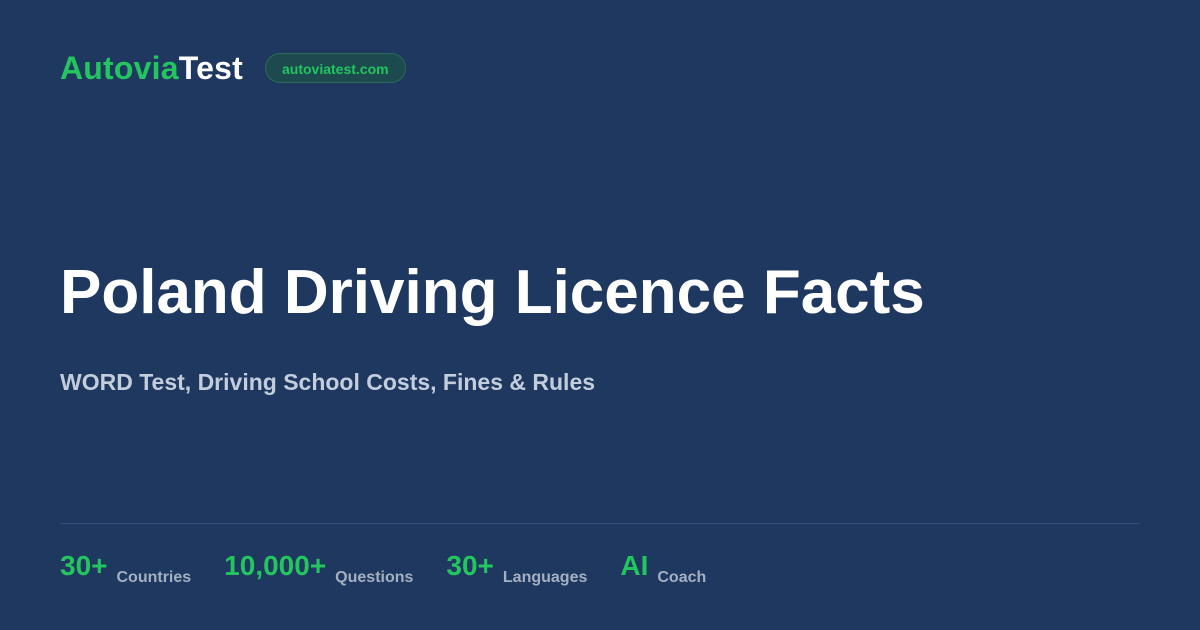  I want to click on stat-coach: AI Coach, so click(663, 567).